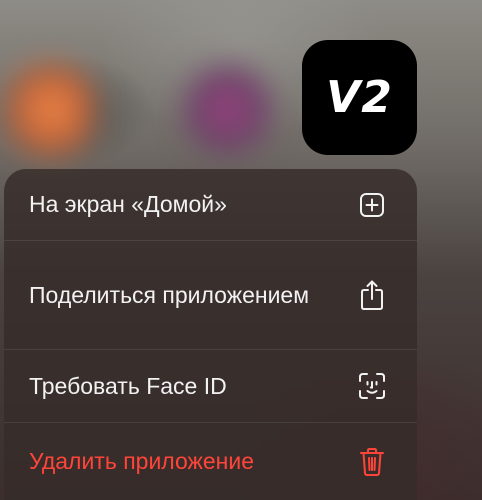 The height and width of the screenshot is (500, 482). What do you see at coordinates (128, 204) in the screenshot?
I see `menu-item-label: На экран «Домой»` at bounding box center [128, 204].